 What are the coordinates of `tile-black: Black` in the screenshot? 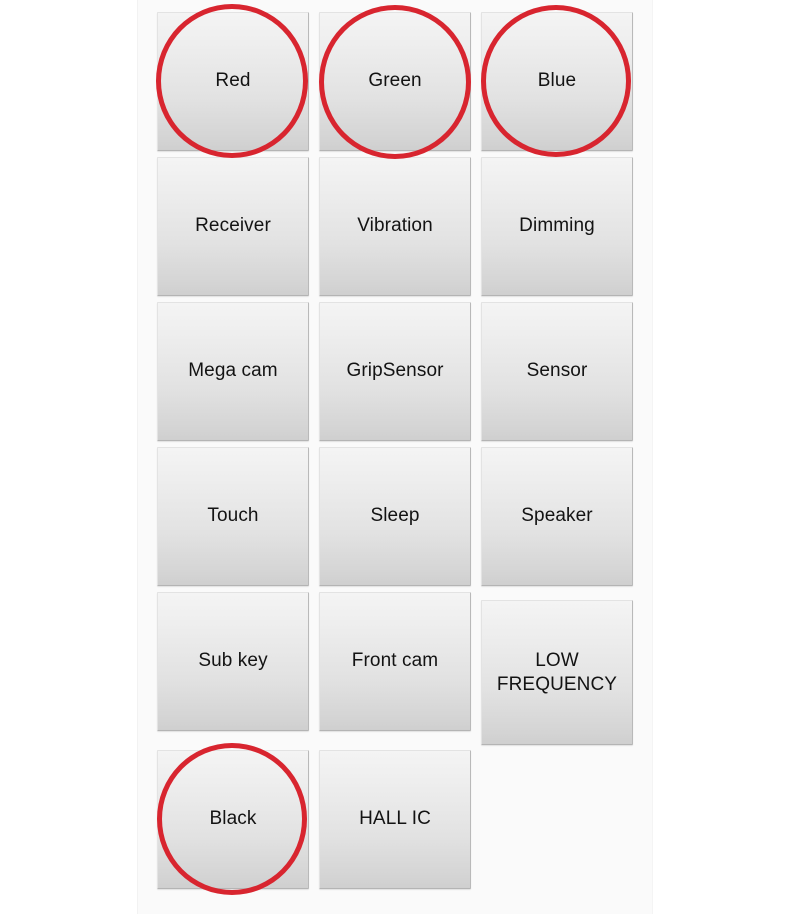 It's located at (233, 819).